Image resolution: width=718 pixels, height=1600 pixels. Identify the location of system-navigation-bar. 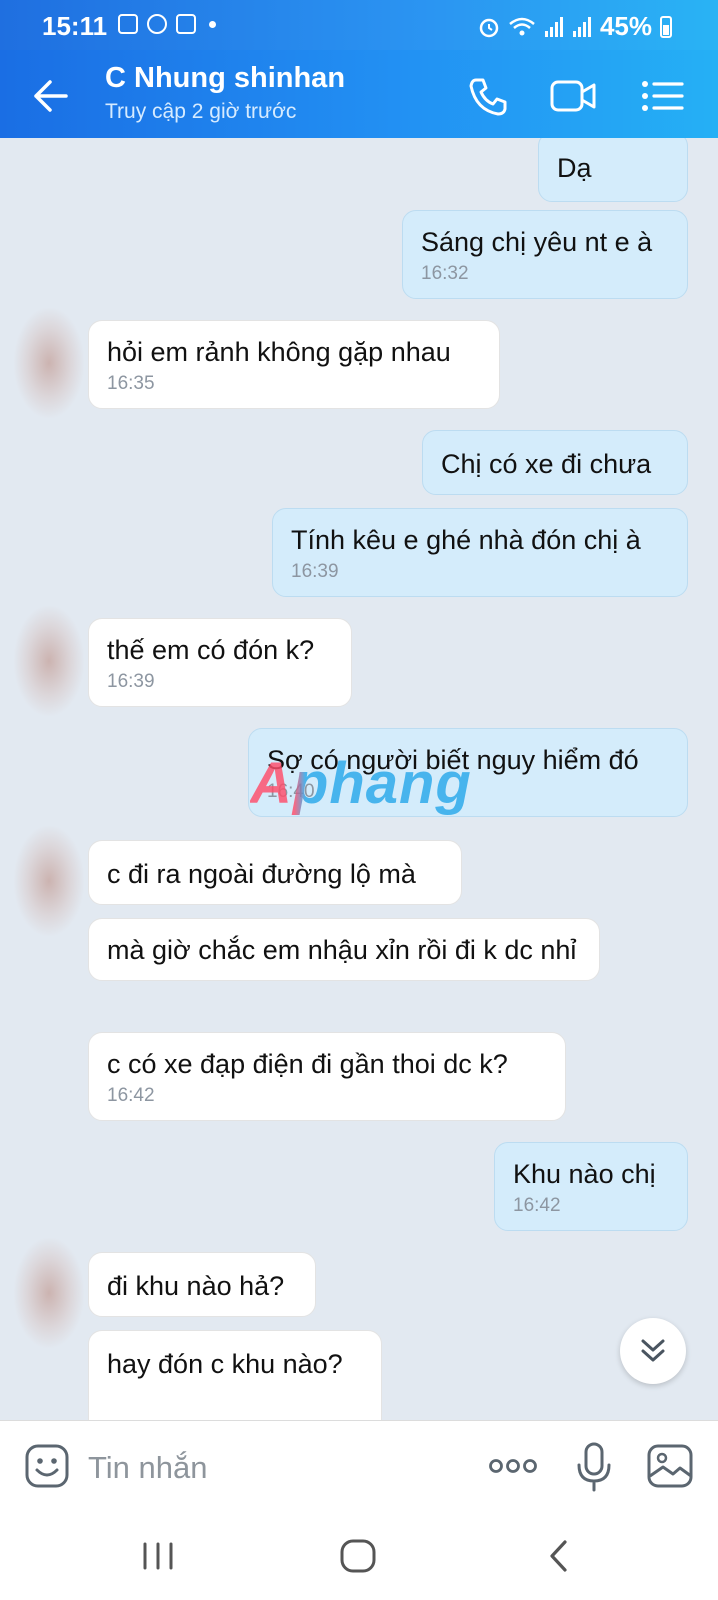
(359, 1556).